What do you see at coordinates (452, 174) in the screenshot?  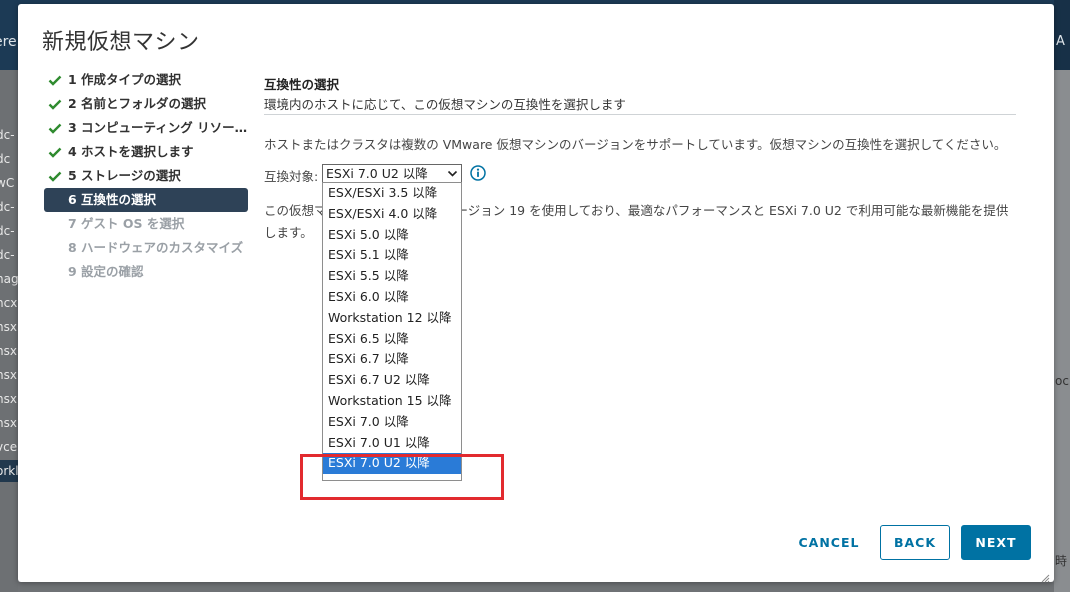 I see `chevron-down-icon` at bounding box center [452, 174].